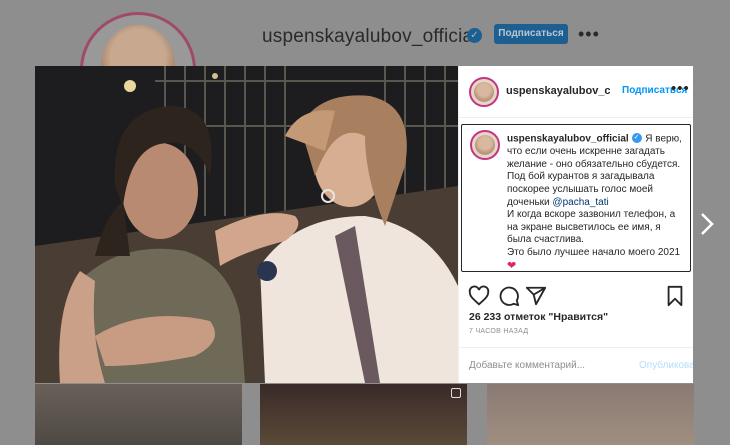 Image resolution: width=730 pixels, height=445 pixels. What do you see at coordinates (536, 296) in the screenshot?
I see `share-icon` at bounding box center [536, 296].